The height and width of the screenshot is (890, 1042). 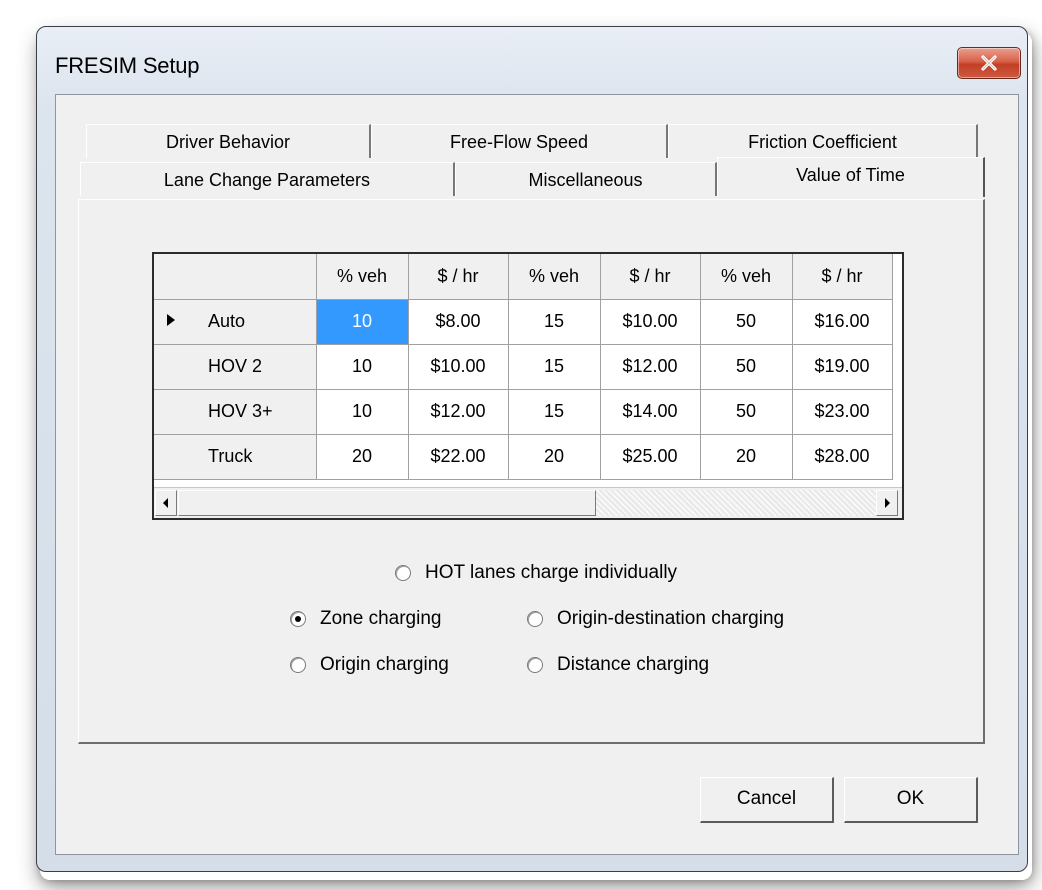 I want to click on row-label: Auto, so click(x=255, y=322).